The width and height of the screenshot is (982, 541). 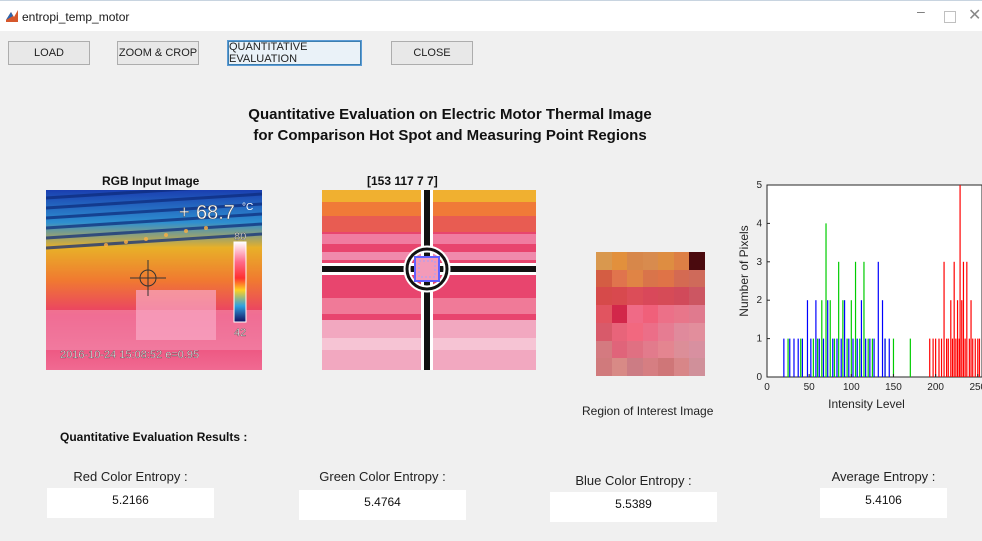 I want to click on quantitative-evaluation-button: QUANTITATIVE EVALUATION, so click(x=294, y=53).